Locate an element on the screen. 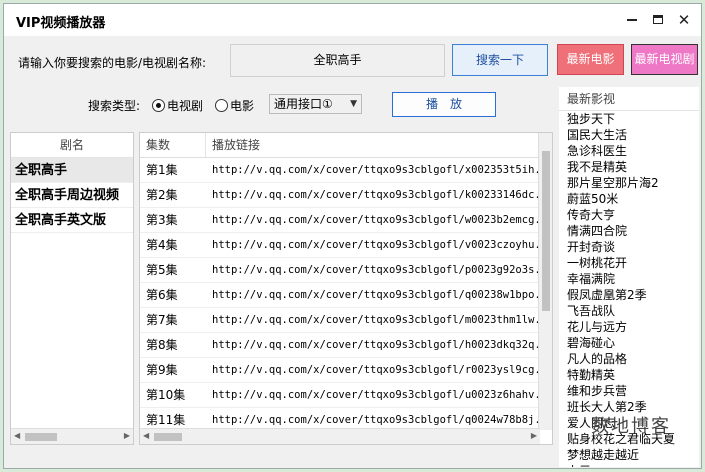 The height and width of the screenshot is (472, 705). list-item: 碧海碰心 is located at coordinates (629, 343).